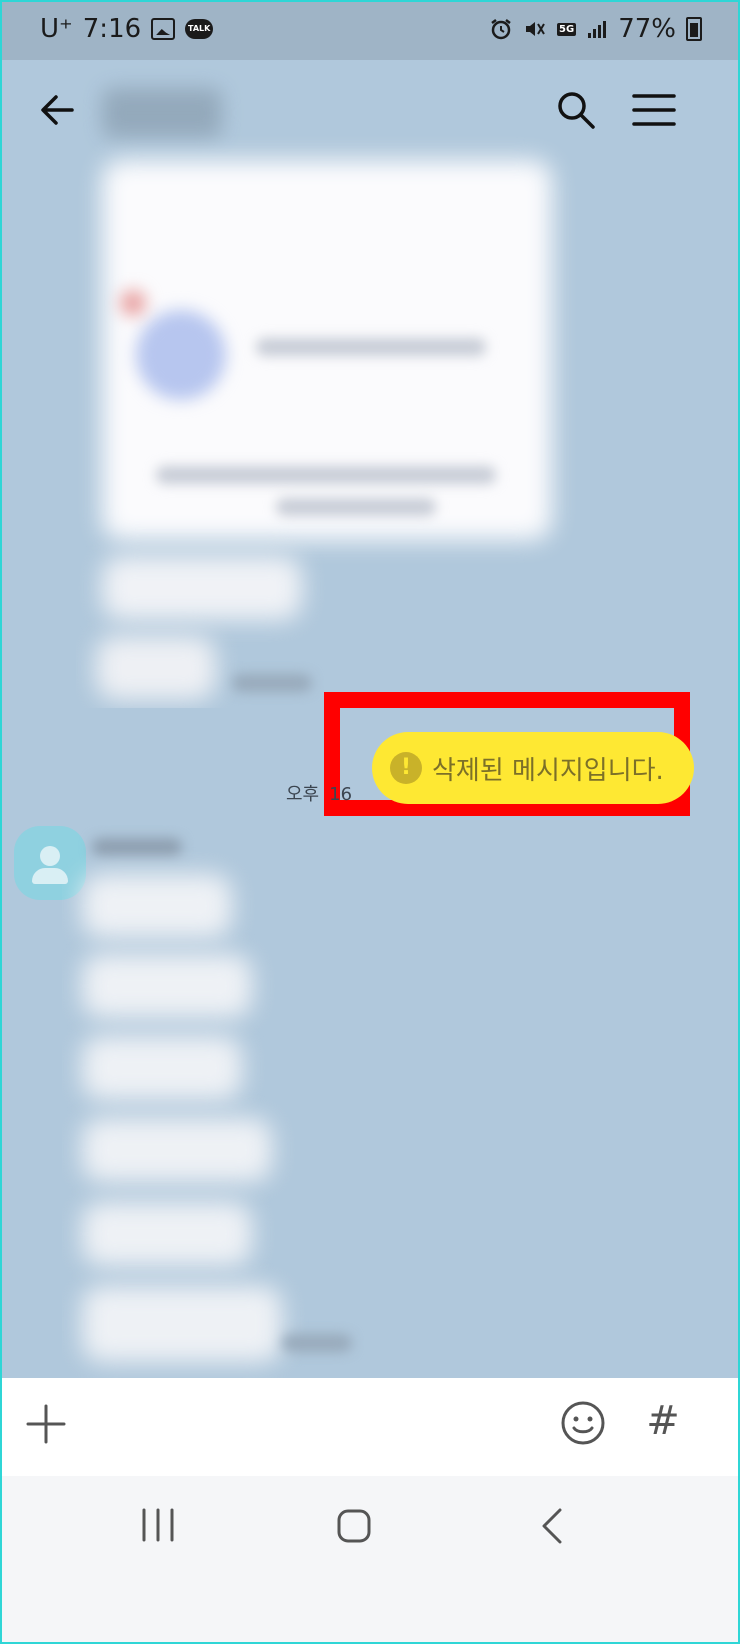 The width and height of the screenshot is (740, 1644). Describe the element at coordinates (663, 1421) in the screenshot. I see `hashtag-search-icon: #` at that location.